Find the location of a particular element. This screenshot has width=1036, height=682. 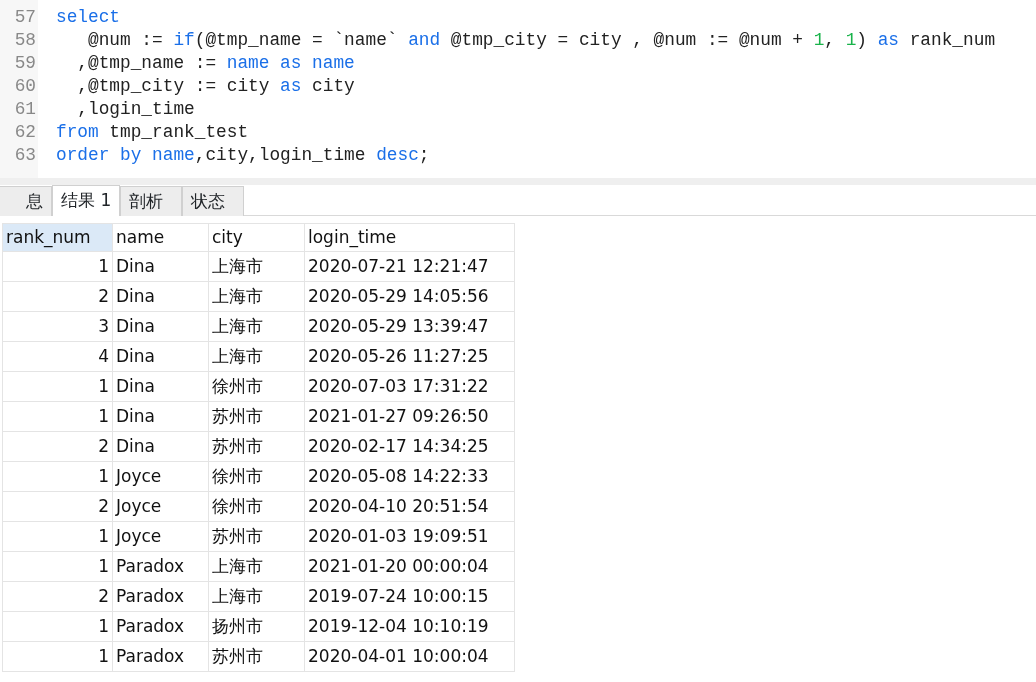

table-cell: 3 is located at coordinates (57, 326).